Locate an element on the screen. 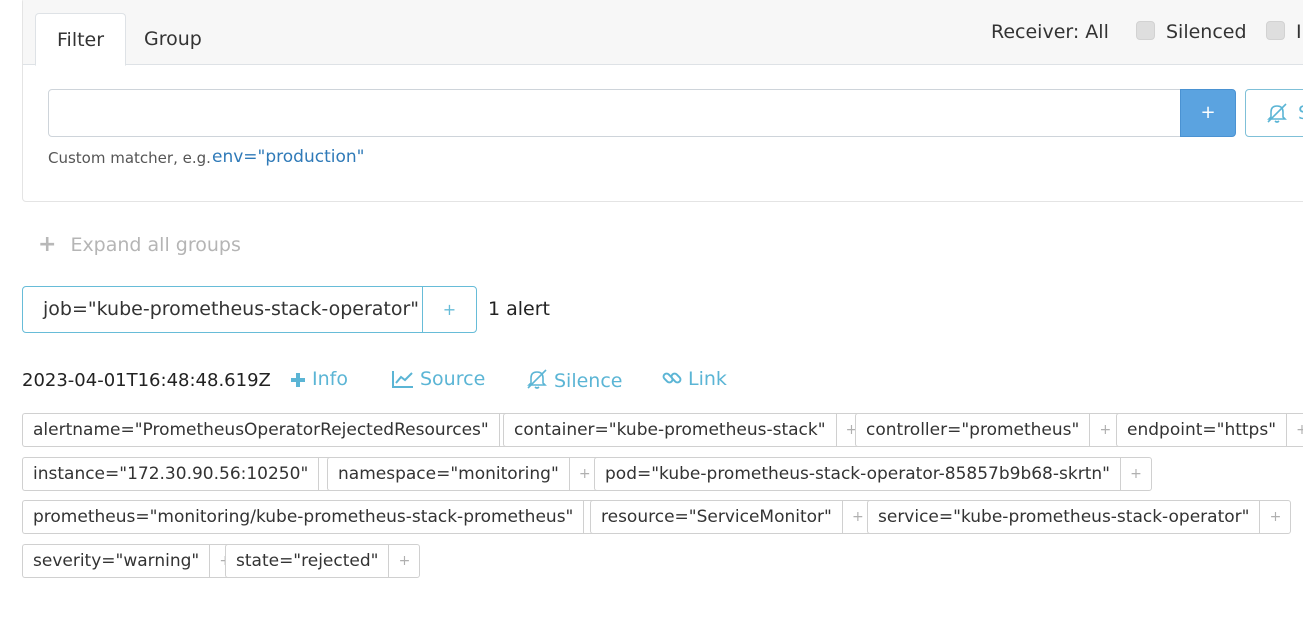  new-silence-button: S is located at coordinates (1274, 113).